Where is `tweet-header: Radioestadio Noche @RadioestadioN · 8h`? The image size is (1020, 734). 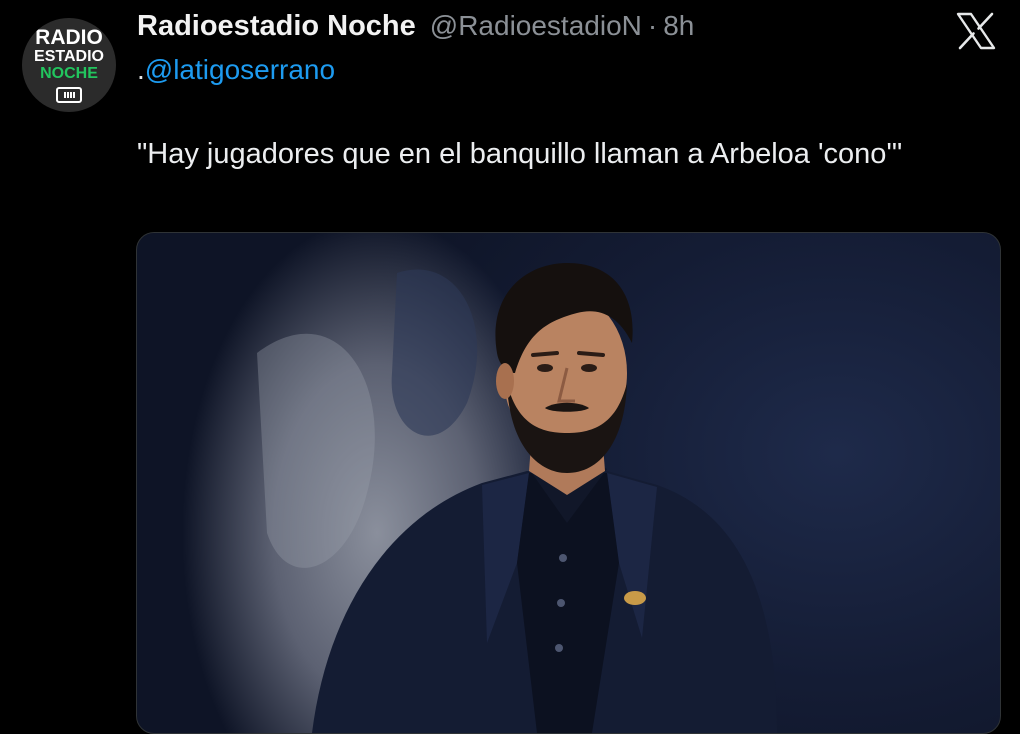 tweet-header: Radioestadio Noche @RadioestadioN · 8h is located at coordinates (415, 27).